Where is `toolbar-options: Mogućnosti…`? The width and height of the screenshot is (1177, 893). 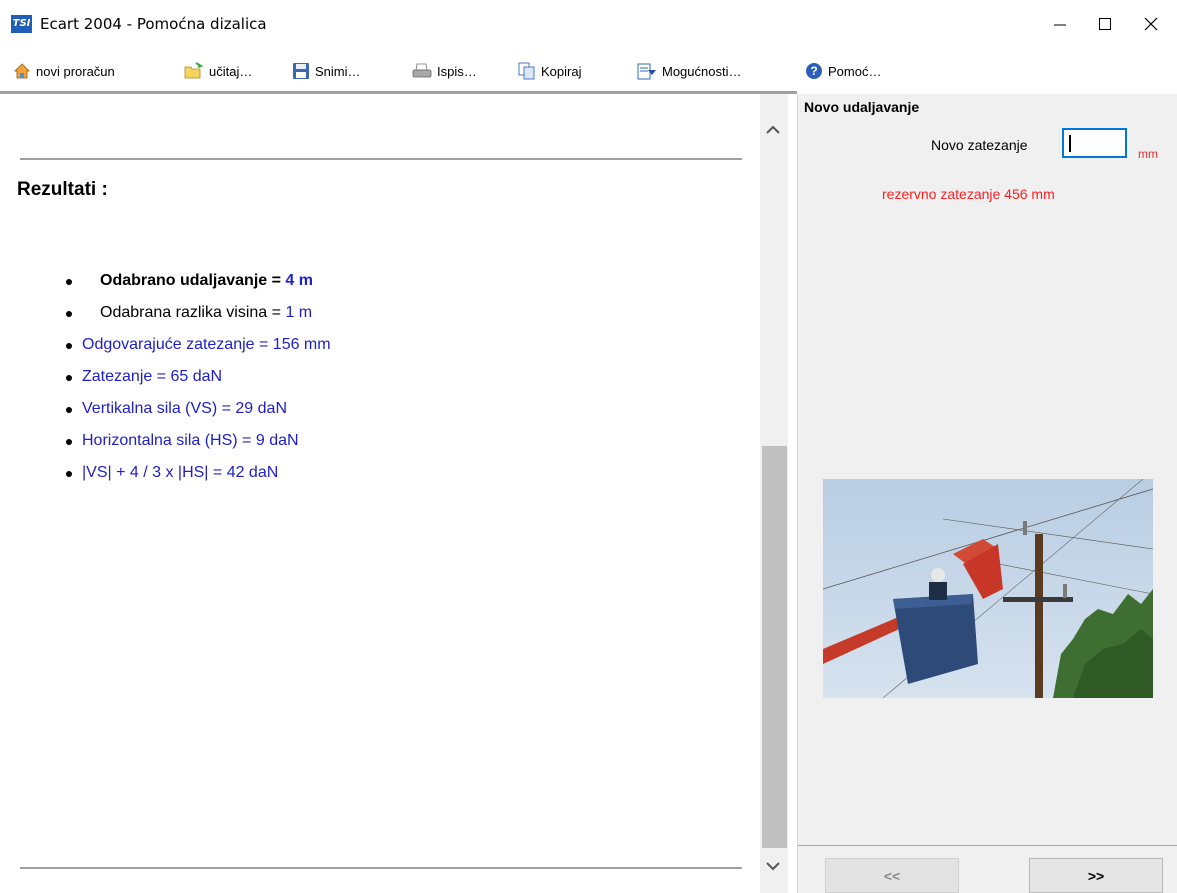 toolbar-options: Mogućnosti… is located at coordinates (689, 71).